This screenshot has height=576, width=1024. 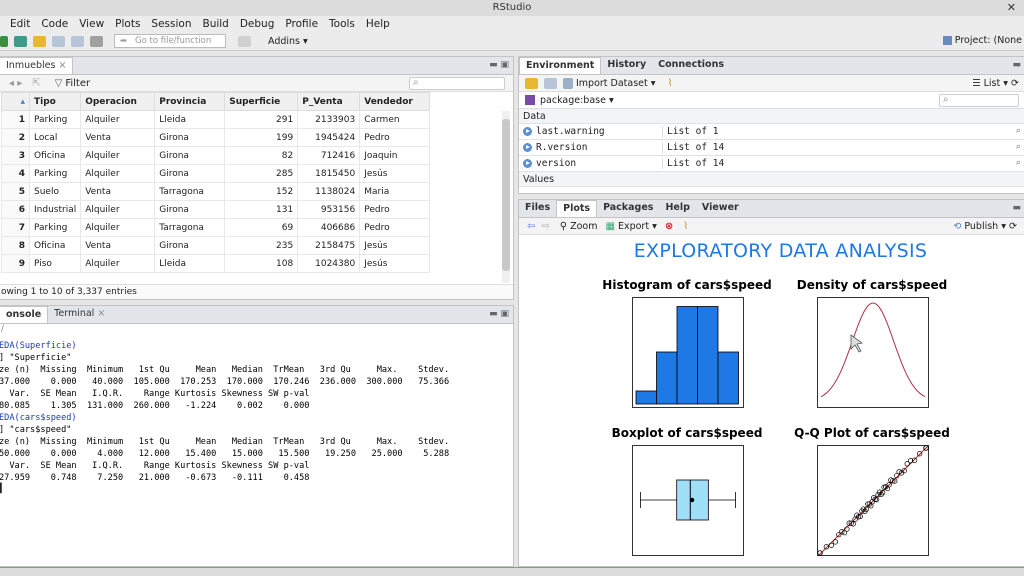 I want to click on menu-profile: Profile, so click(x=301, y=24).